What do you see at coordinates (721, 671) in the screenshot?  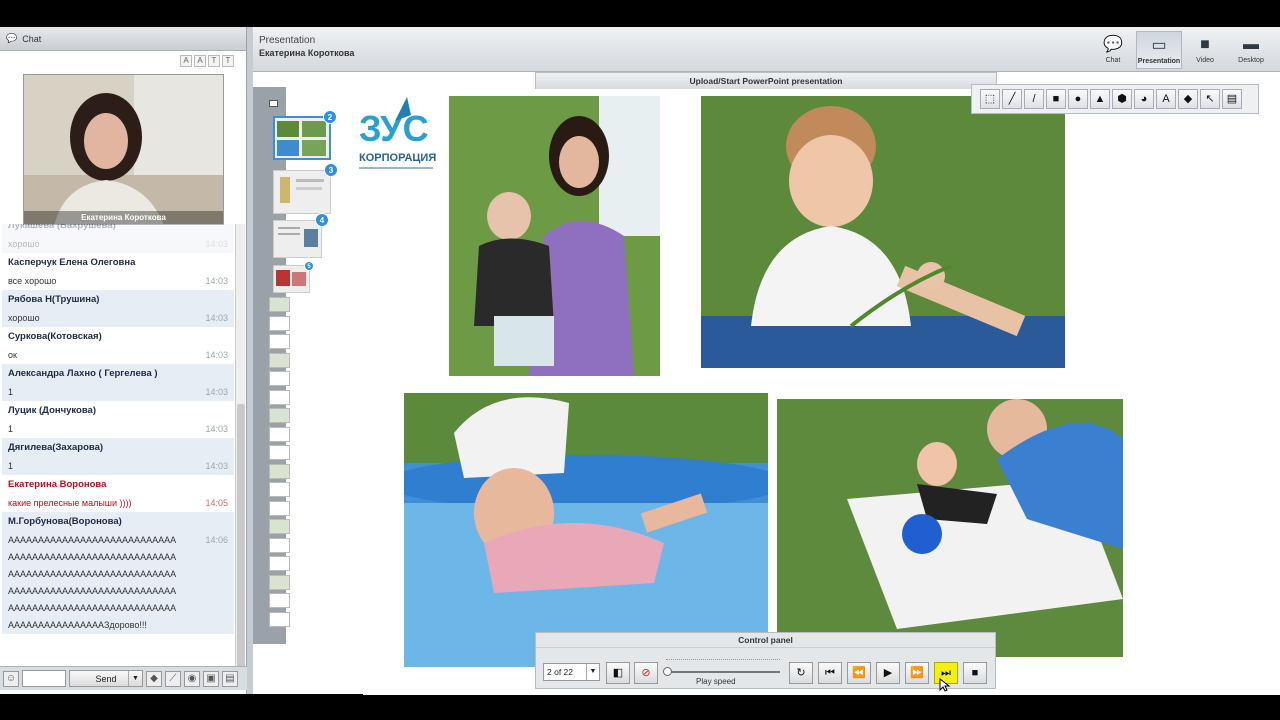 I see `play-speed-slider` at bounding box center [721, 671].